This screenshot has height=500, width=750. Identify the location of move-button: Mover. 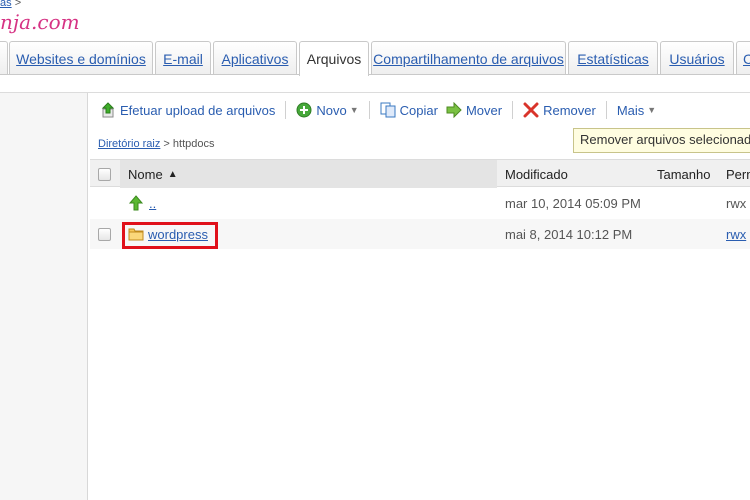
(474, 110).